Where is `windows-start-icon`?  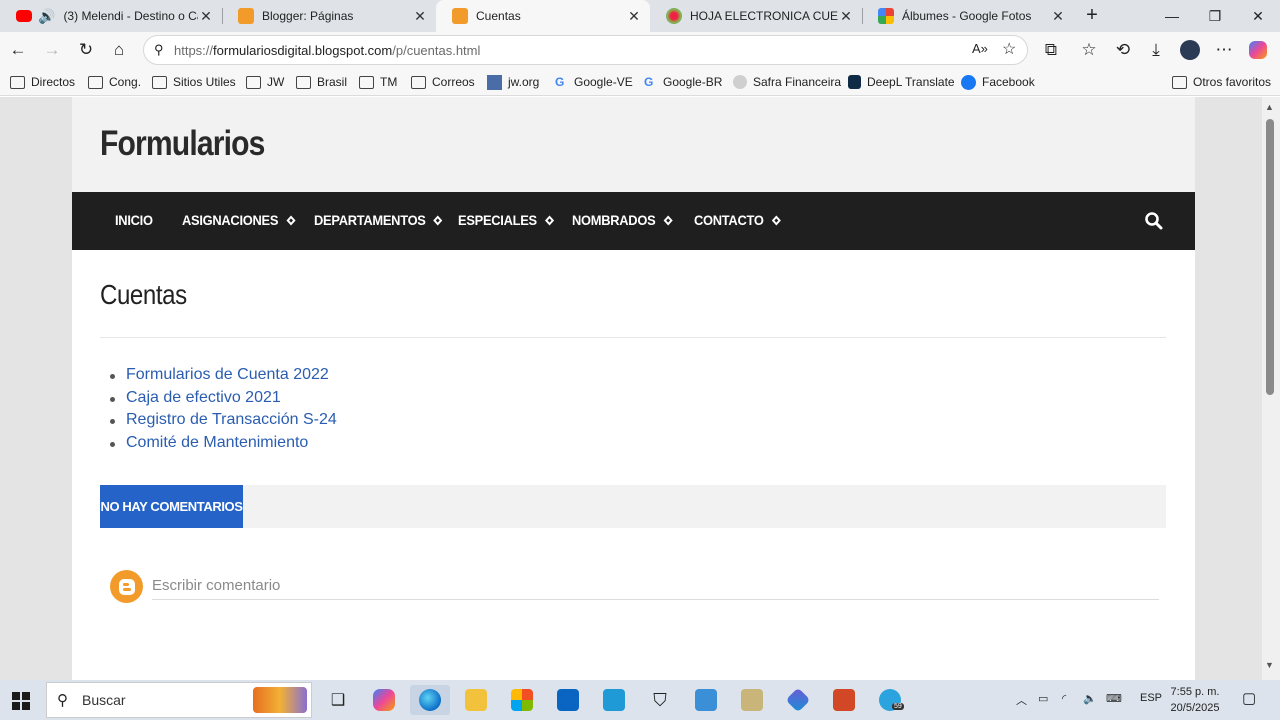 windows-start-icon is located at coordinates (21, 701).